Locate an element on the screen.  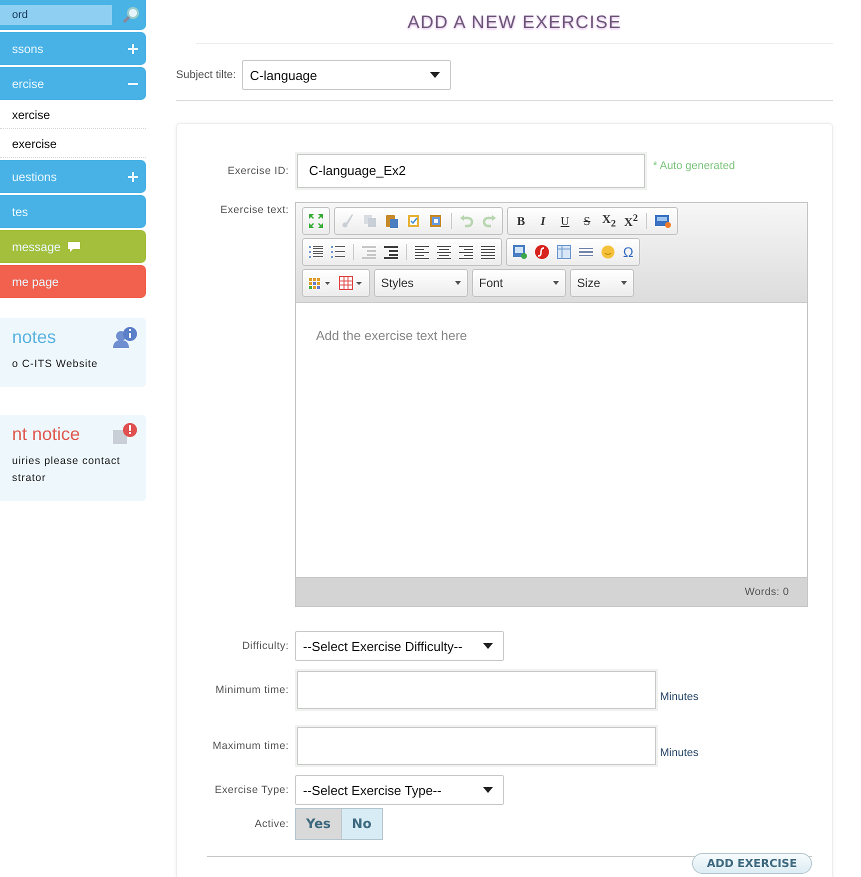
field-label: Exercise Type: is located at coordinates (252, 790).